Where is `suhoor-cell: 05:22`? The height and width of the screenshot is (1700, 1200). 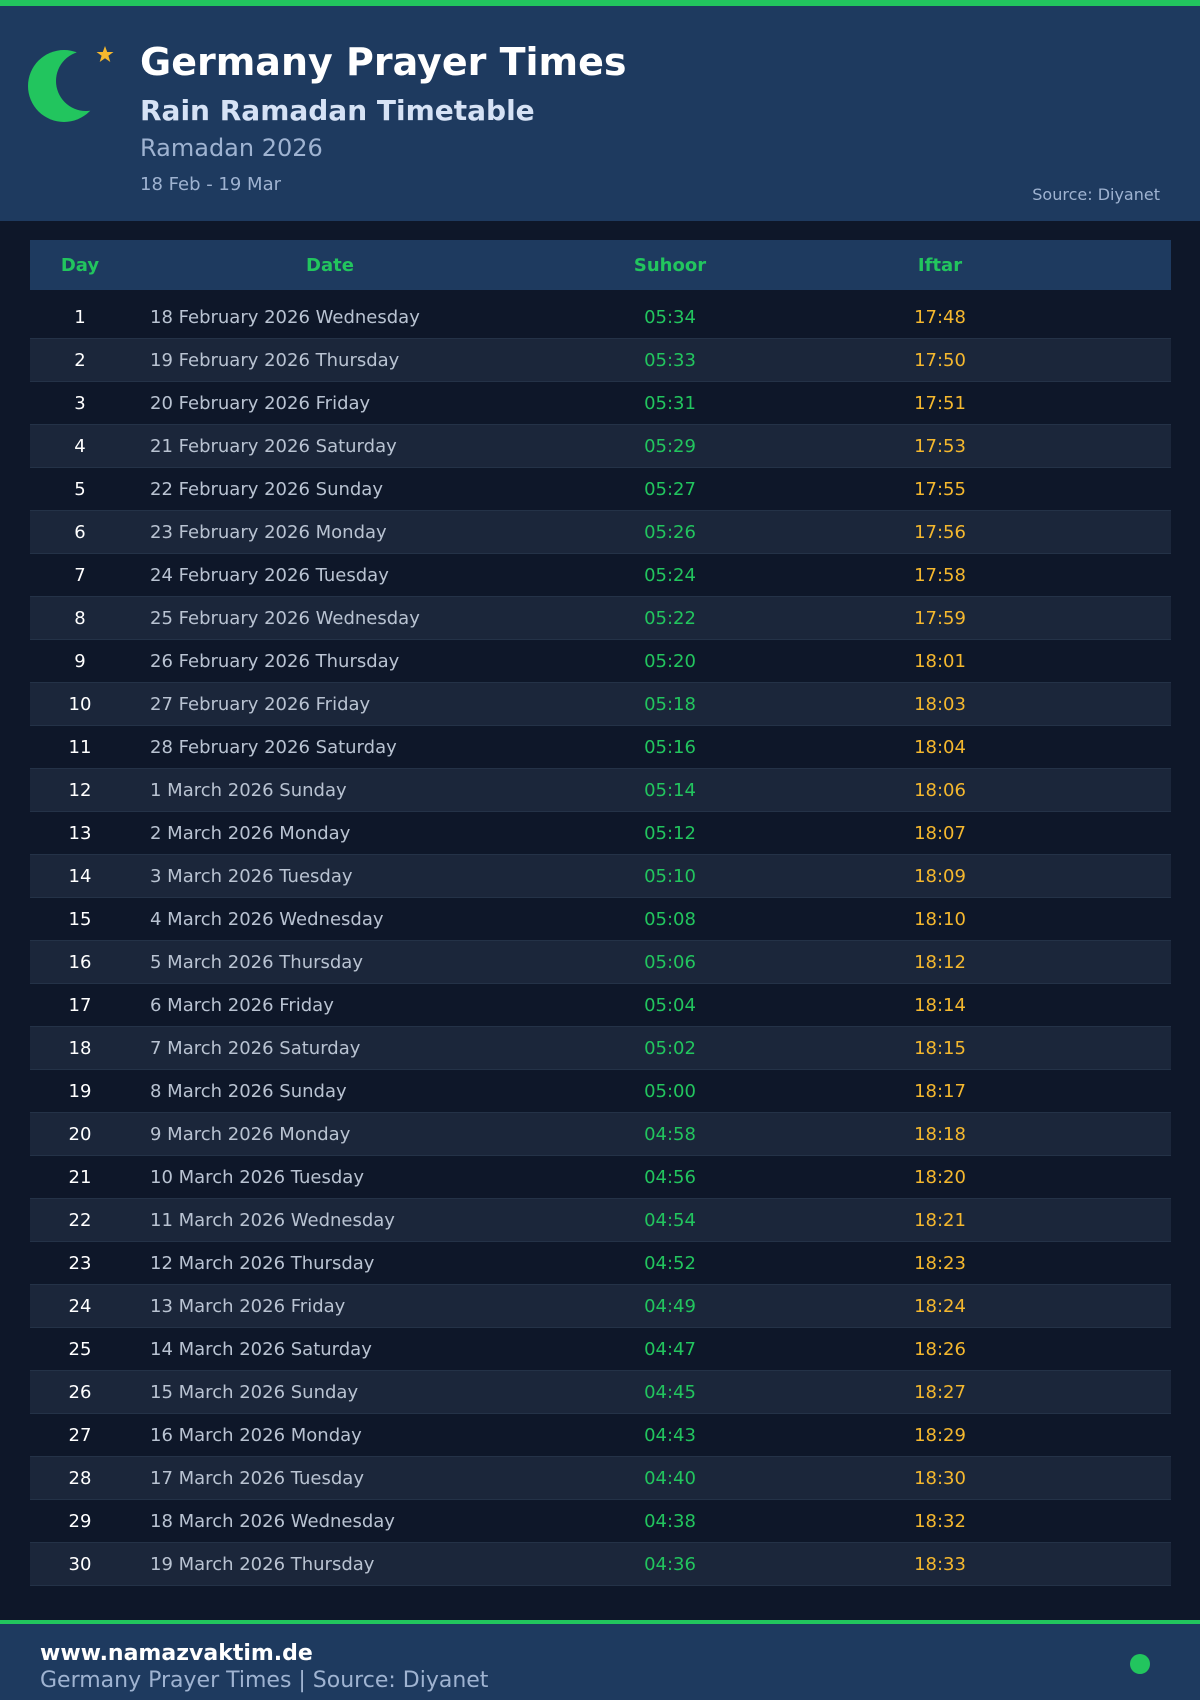 suhoor-cell: 05:22 is located at coordinates (670, 618).